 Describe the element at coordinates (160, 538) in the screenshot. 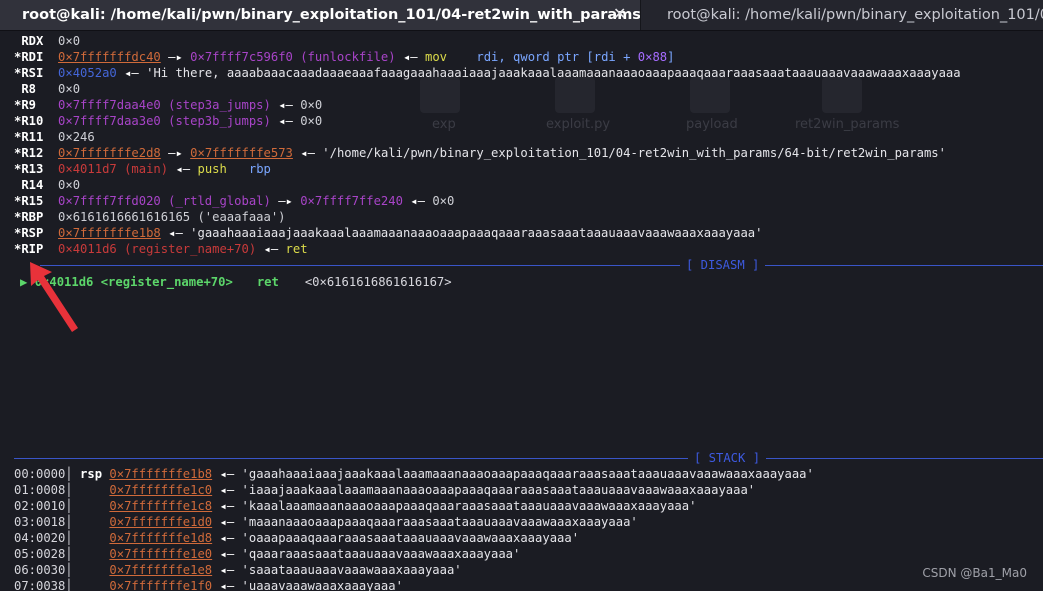

I see `stack-pointer: 0×7fffffffe1d8` at that location.